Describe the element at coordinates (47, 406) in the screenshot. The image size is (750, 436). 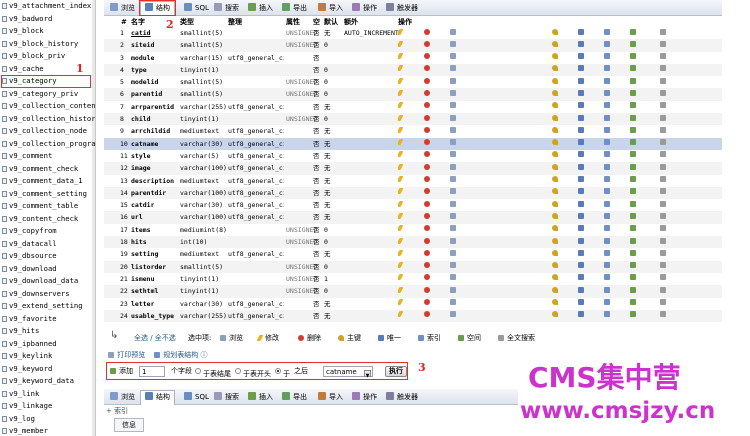
I see `sidebar-item-v9-linkage: v9_linkage` at that location.